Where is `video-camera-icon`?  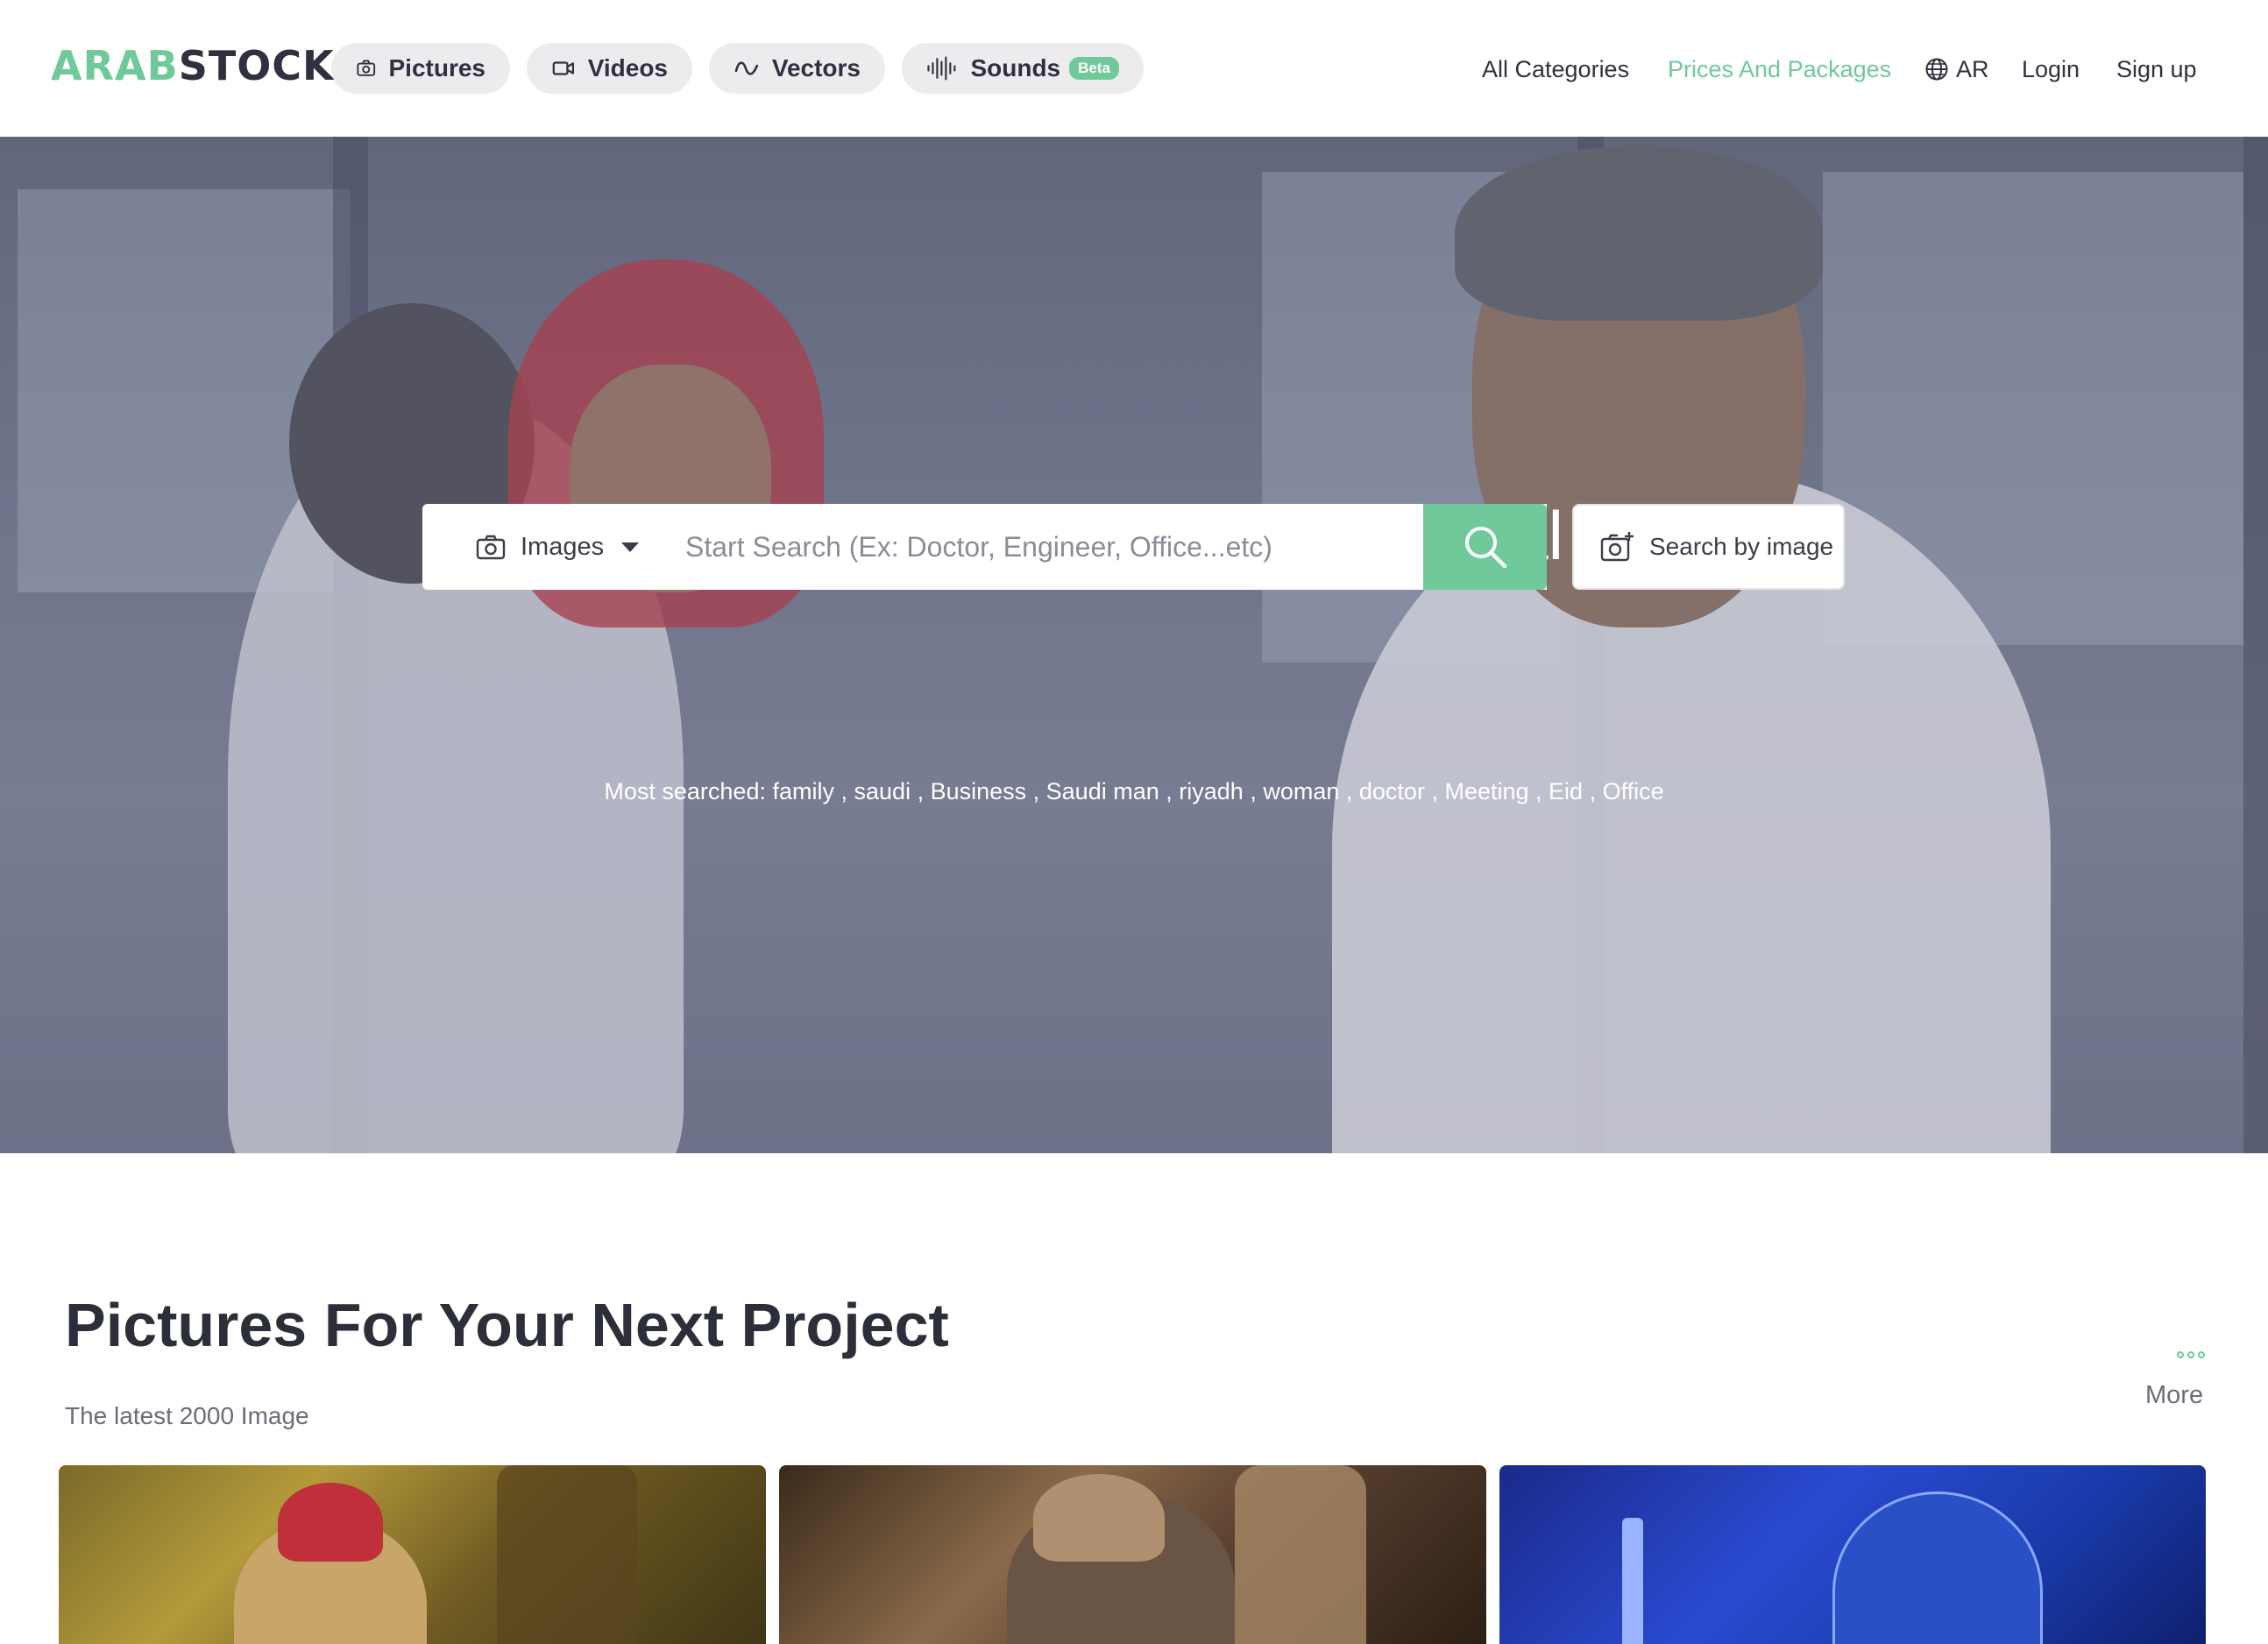 video-camera-icon is located at coordinates (563, 68).